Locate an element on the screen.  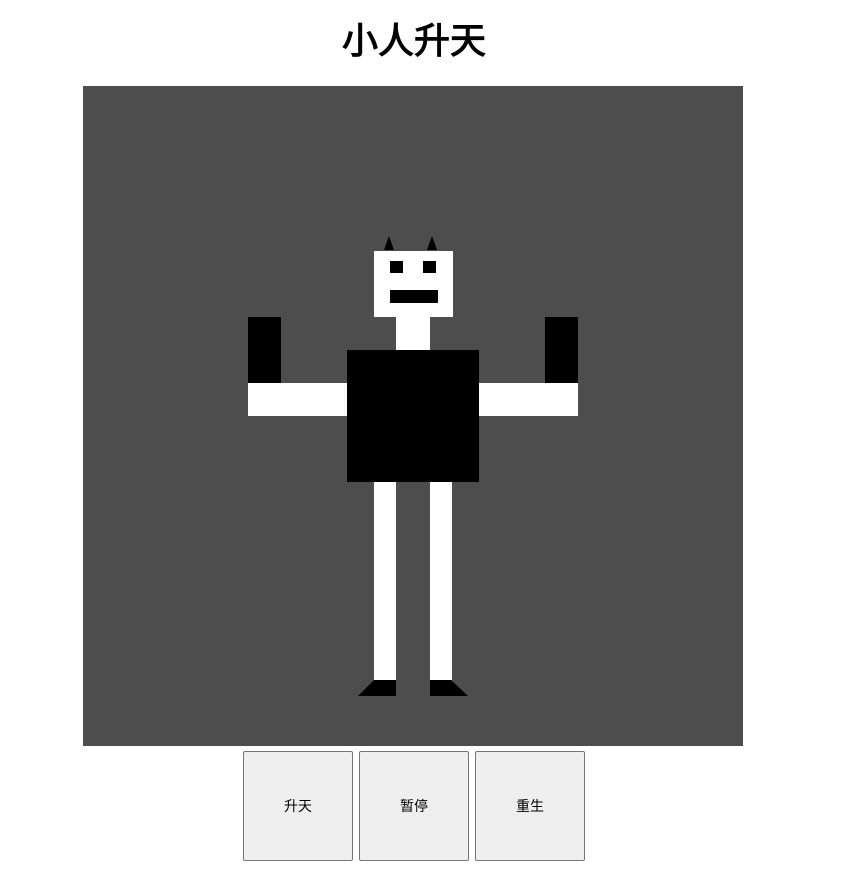
left-leg is located at coordinates (385, 581).